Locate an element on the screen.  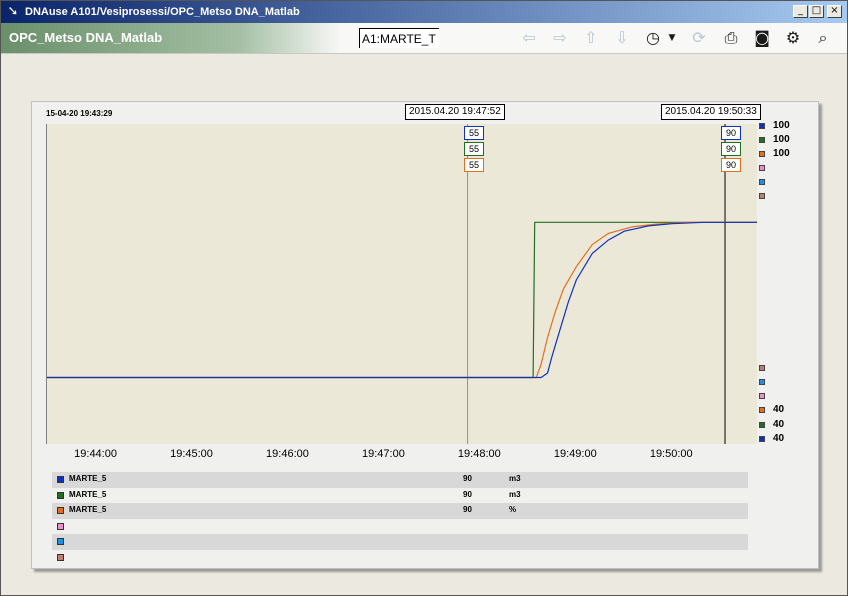
cursor1-time-label: 2015.04.20 19:47:52 is located at coordinates (455, 112).